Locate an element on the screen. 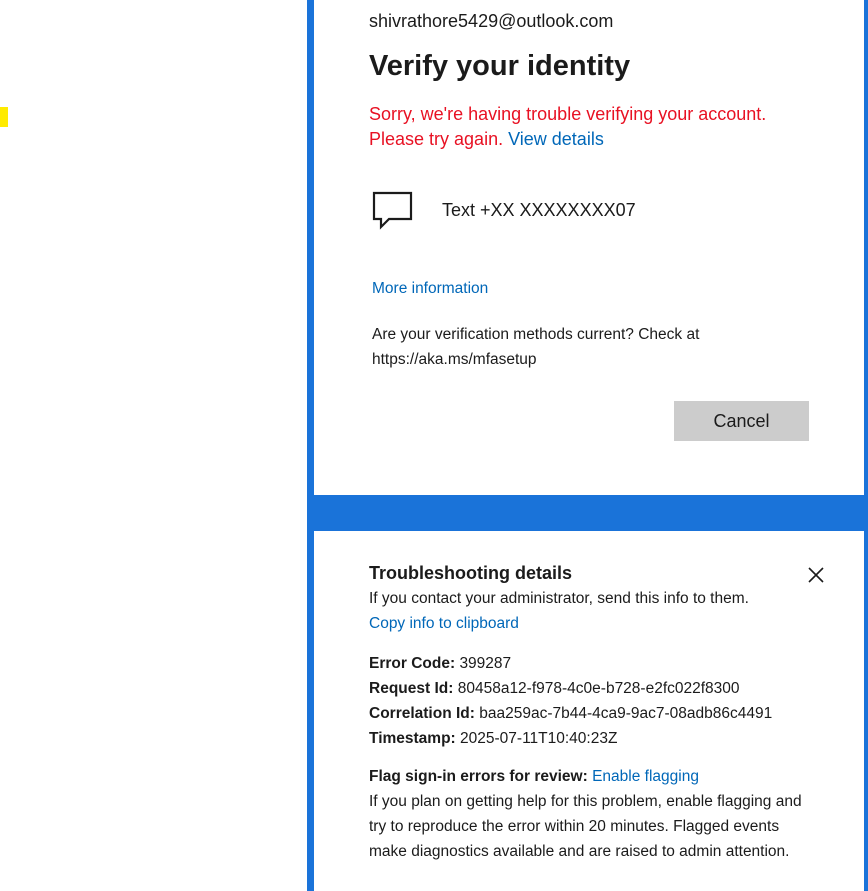  error-code-row: Error Code: 399287 is located at coordinates (570, 663).